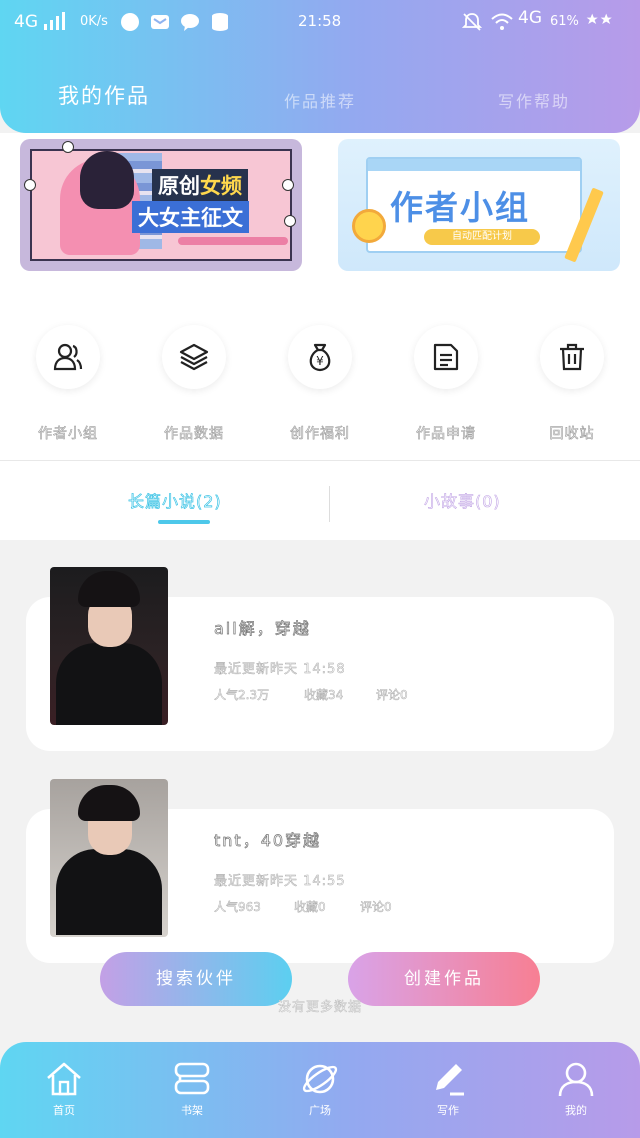  Describe the element at coordinates (184, 522) in the screenshot. I see `active-tab-indicator` at that location.